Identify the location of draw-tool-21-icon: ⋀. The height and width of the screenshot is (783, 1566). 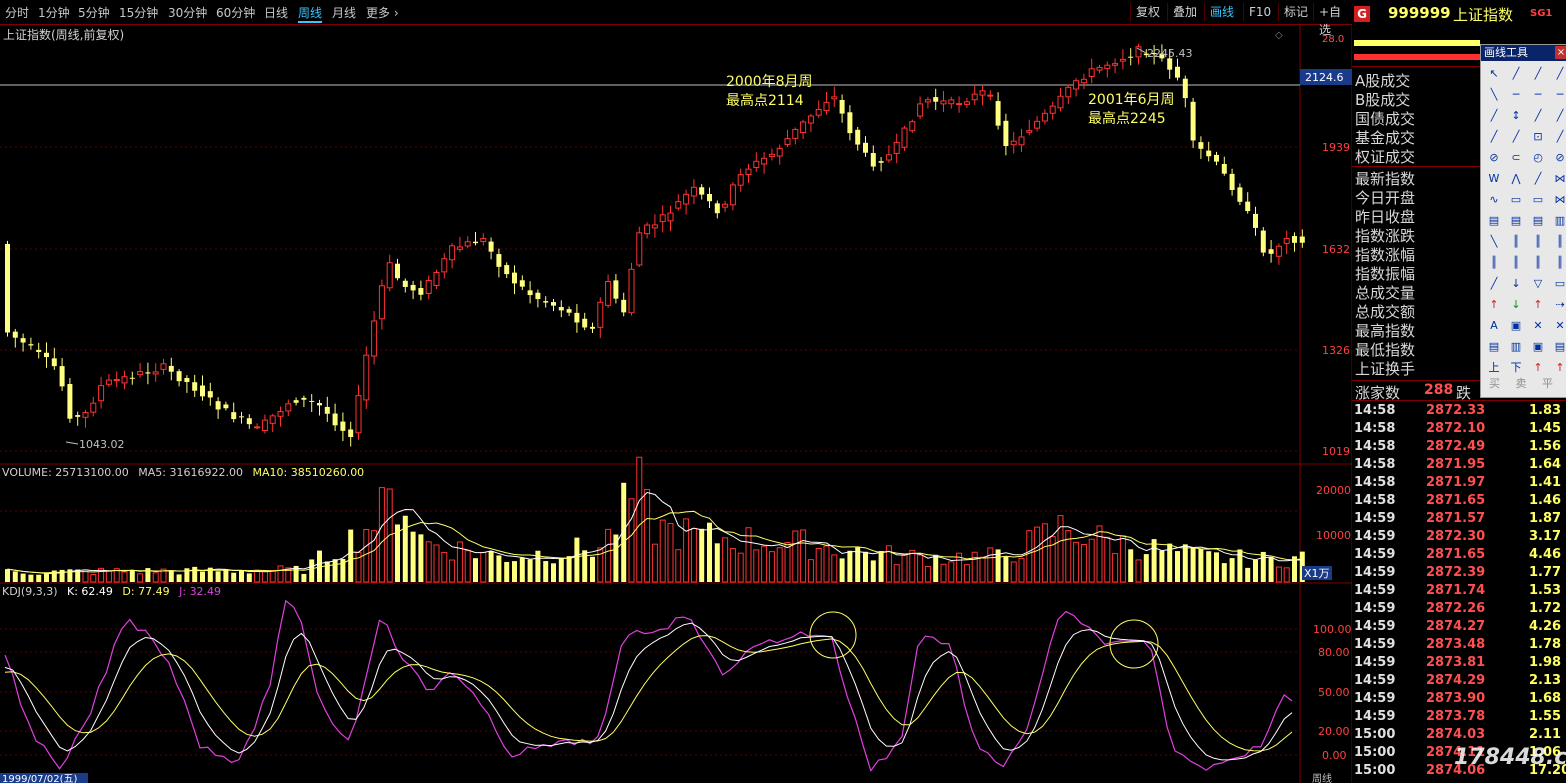
(1516, 179).